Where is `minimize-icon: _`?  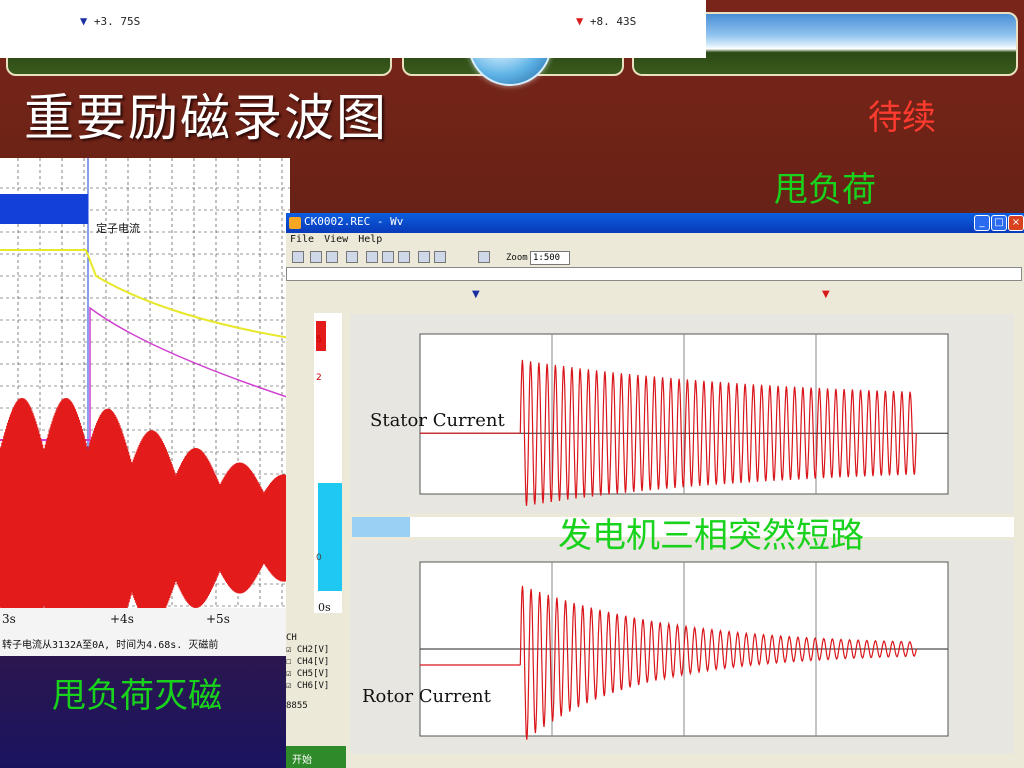 minimize-icon: _ is located at coordinates (982, 223).